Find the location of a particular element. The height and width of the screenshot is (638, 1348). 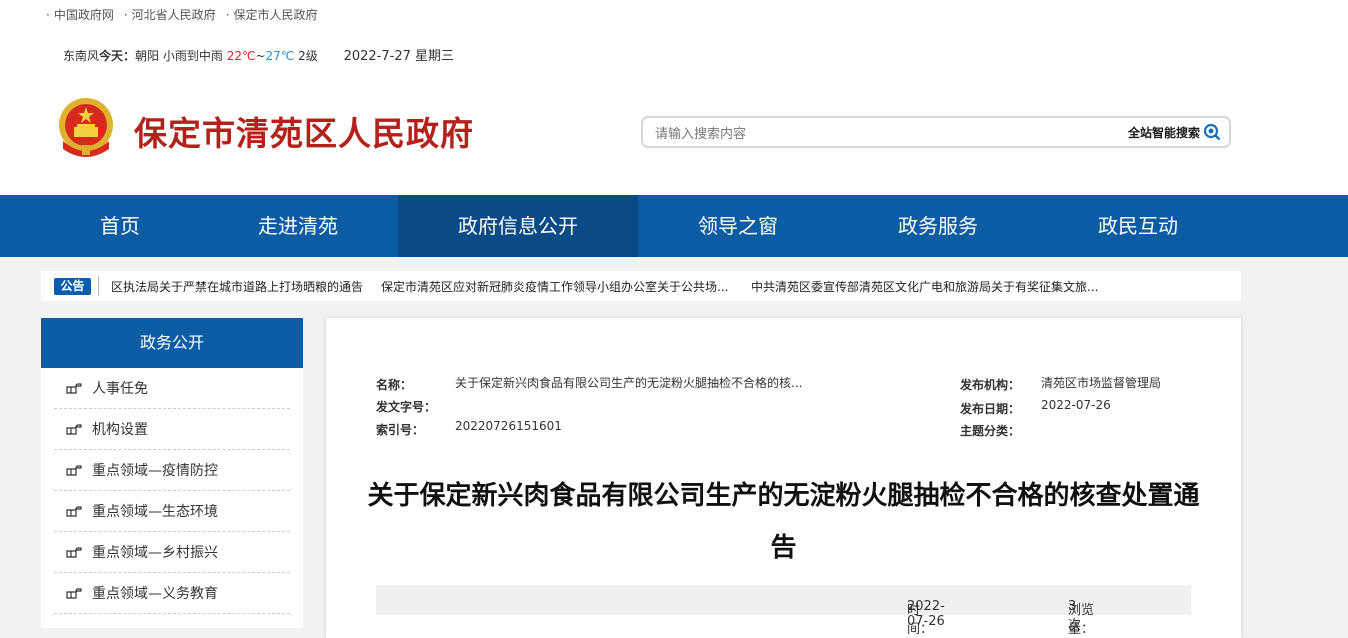

sidebar-item-label: 重点领域—乡村振兴 is located at coordinates (155, 553).